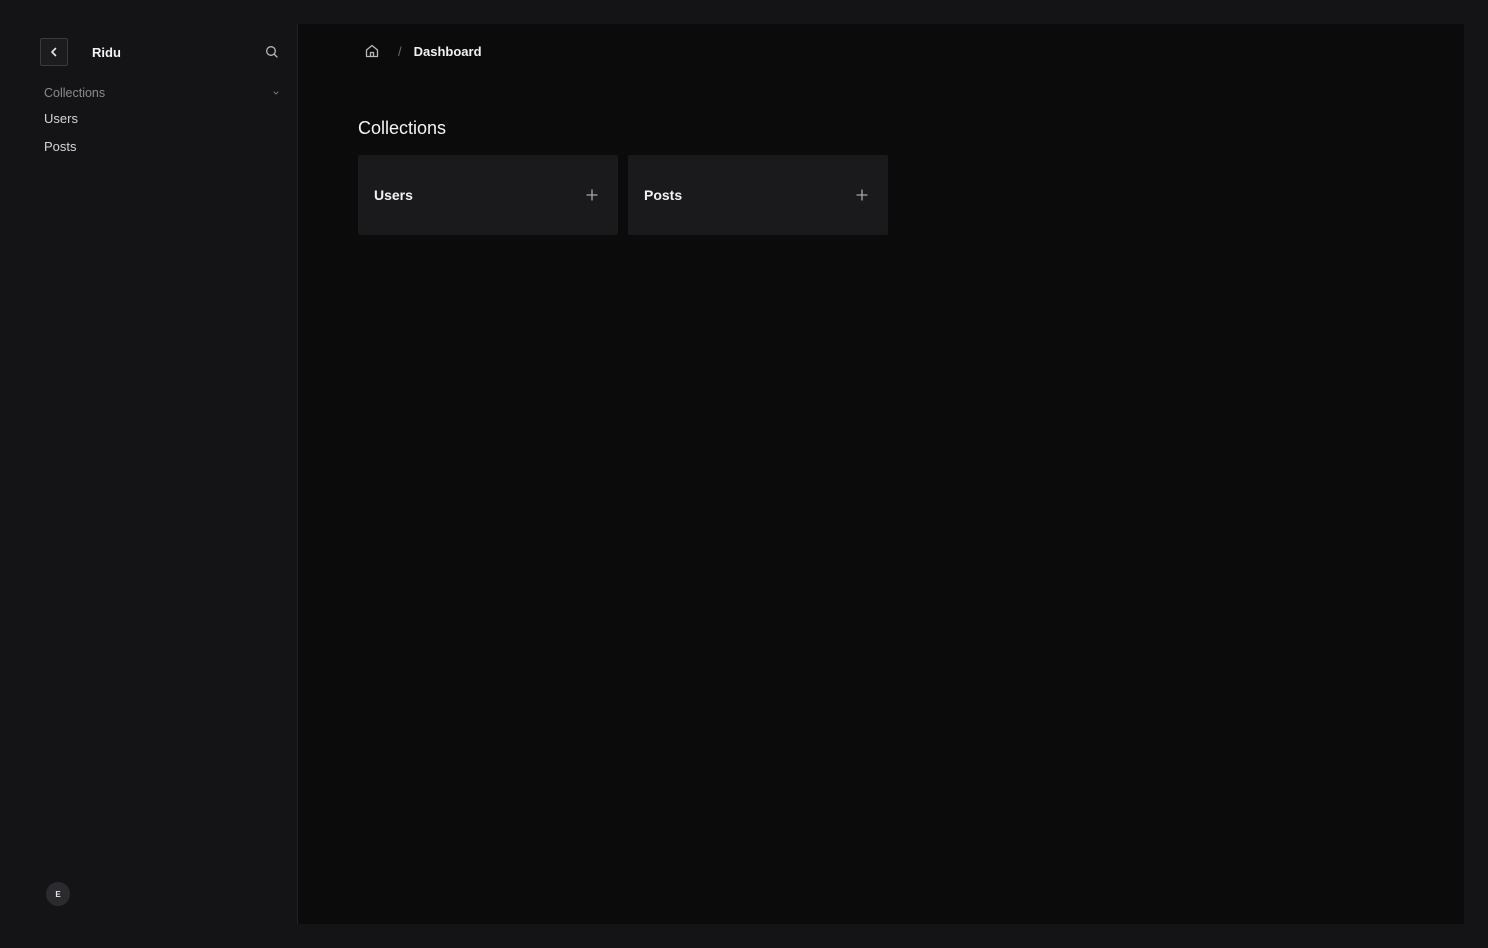 This screenshot has height=948, width=1488. Describe the element at coordinates (663, 195) in the screenshot. I see `collection-card-label: Posts` at that location.